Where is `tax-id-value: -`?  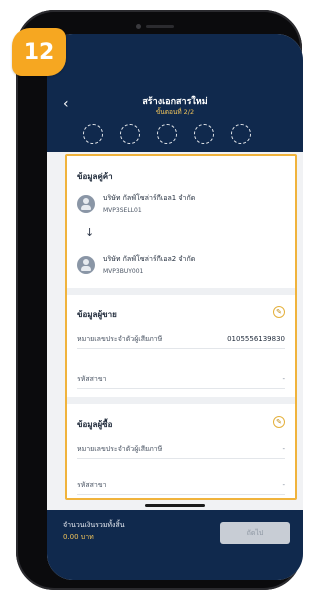 tax-id-value: - is located at coordinates (283, 449).